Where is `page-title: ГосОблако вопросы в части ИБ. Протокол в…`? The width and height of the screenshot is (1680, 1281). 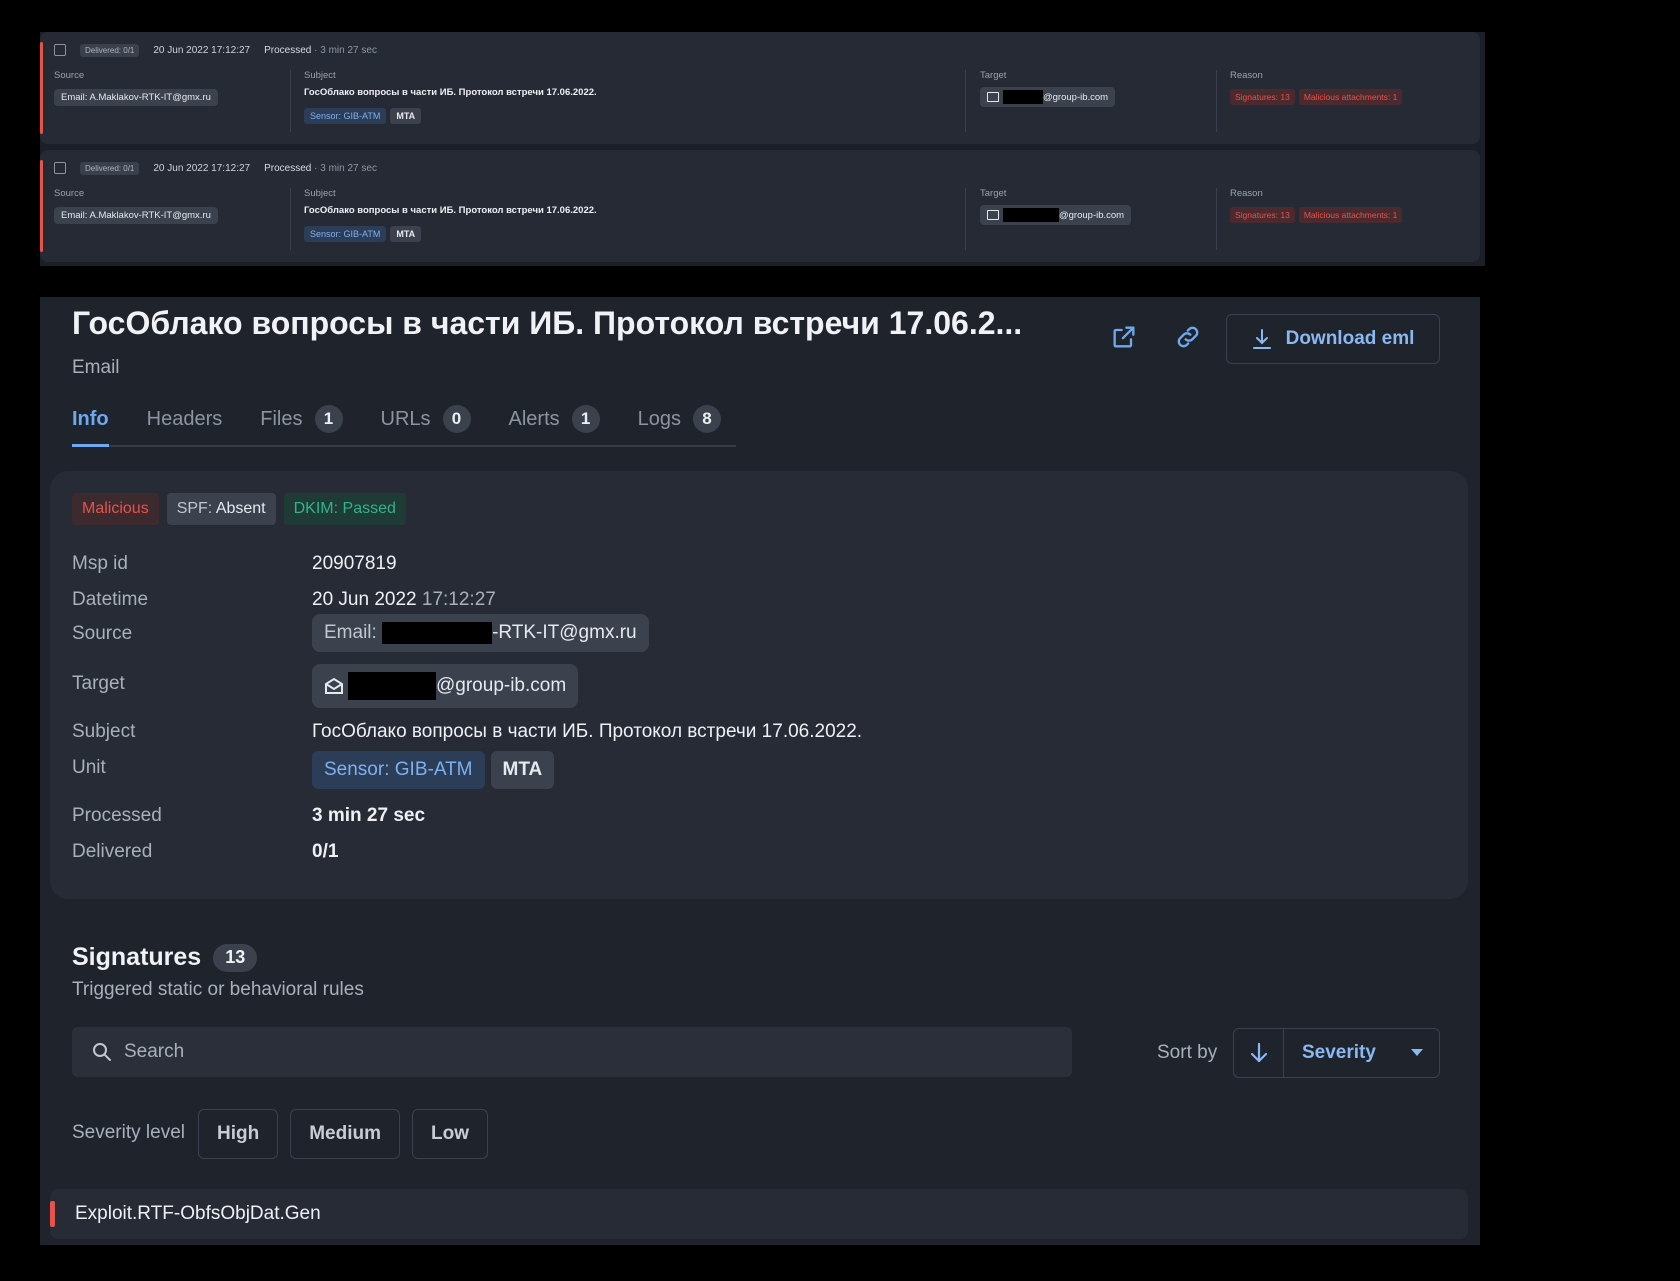
page-title: ГосОблако вопросы в части ИБ. Протокол в… is located at coordinates (547, 323).